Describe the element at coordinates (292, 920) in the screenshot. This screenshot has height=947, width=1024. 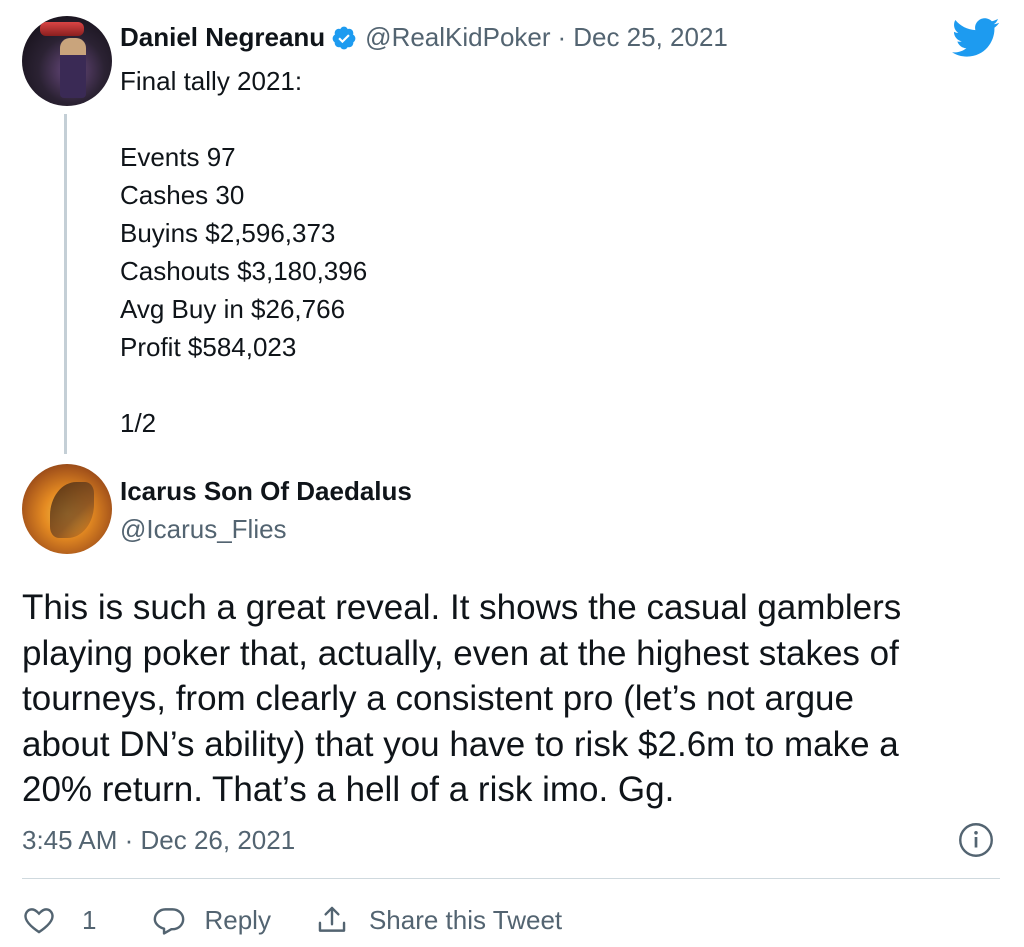
I see `tweet-action-bar: 1 Reply Share this Tweet` at that location.